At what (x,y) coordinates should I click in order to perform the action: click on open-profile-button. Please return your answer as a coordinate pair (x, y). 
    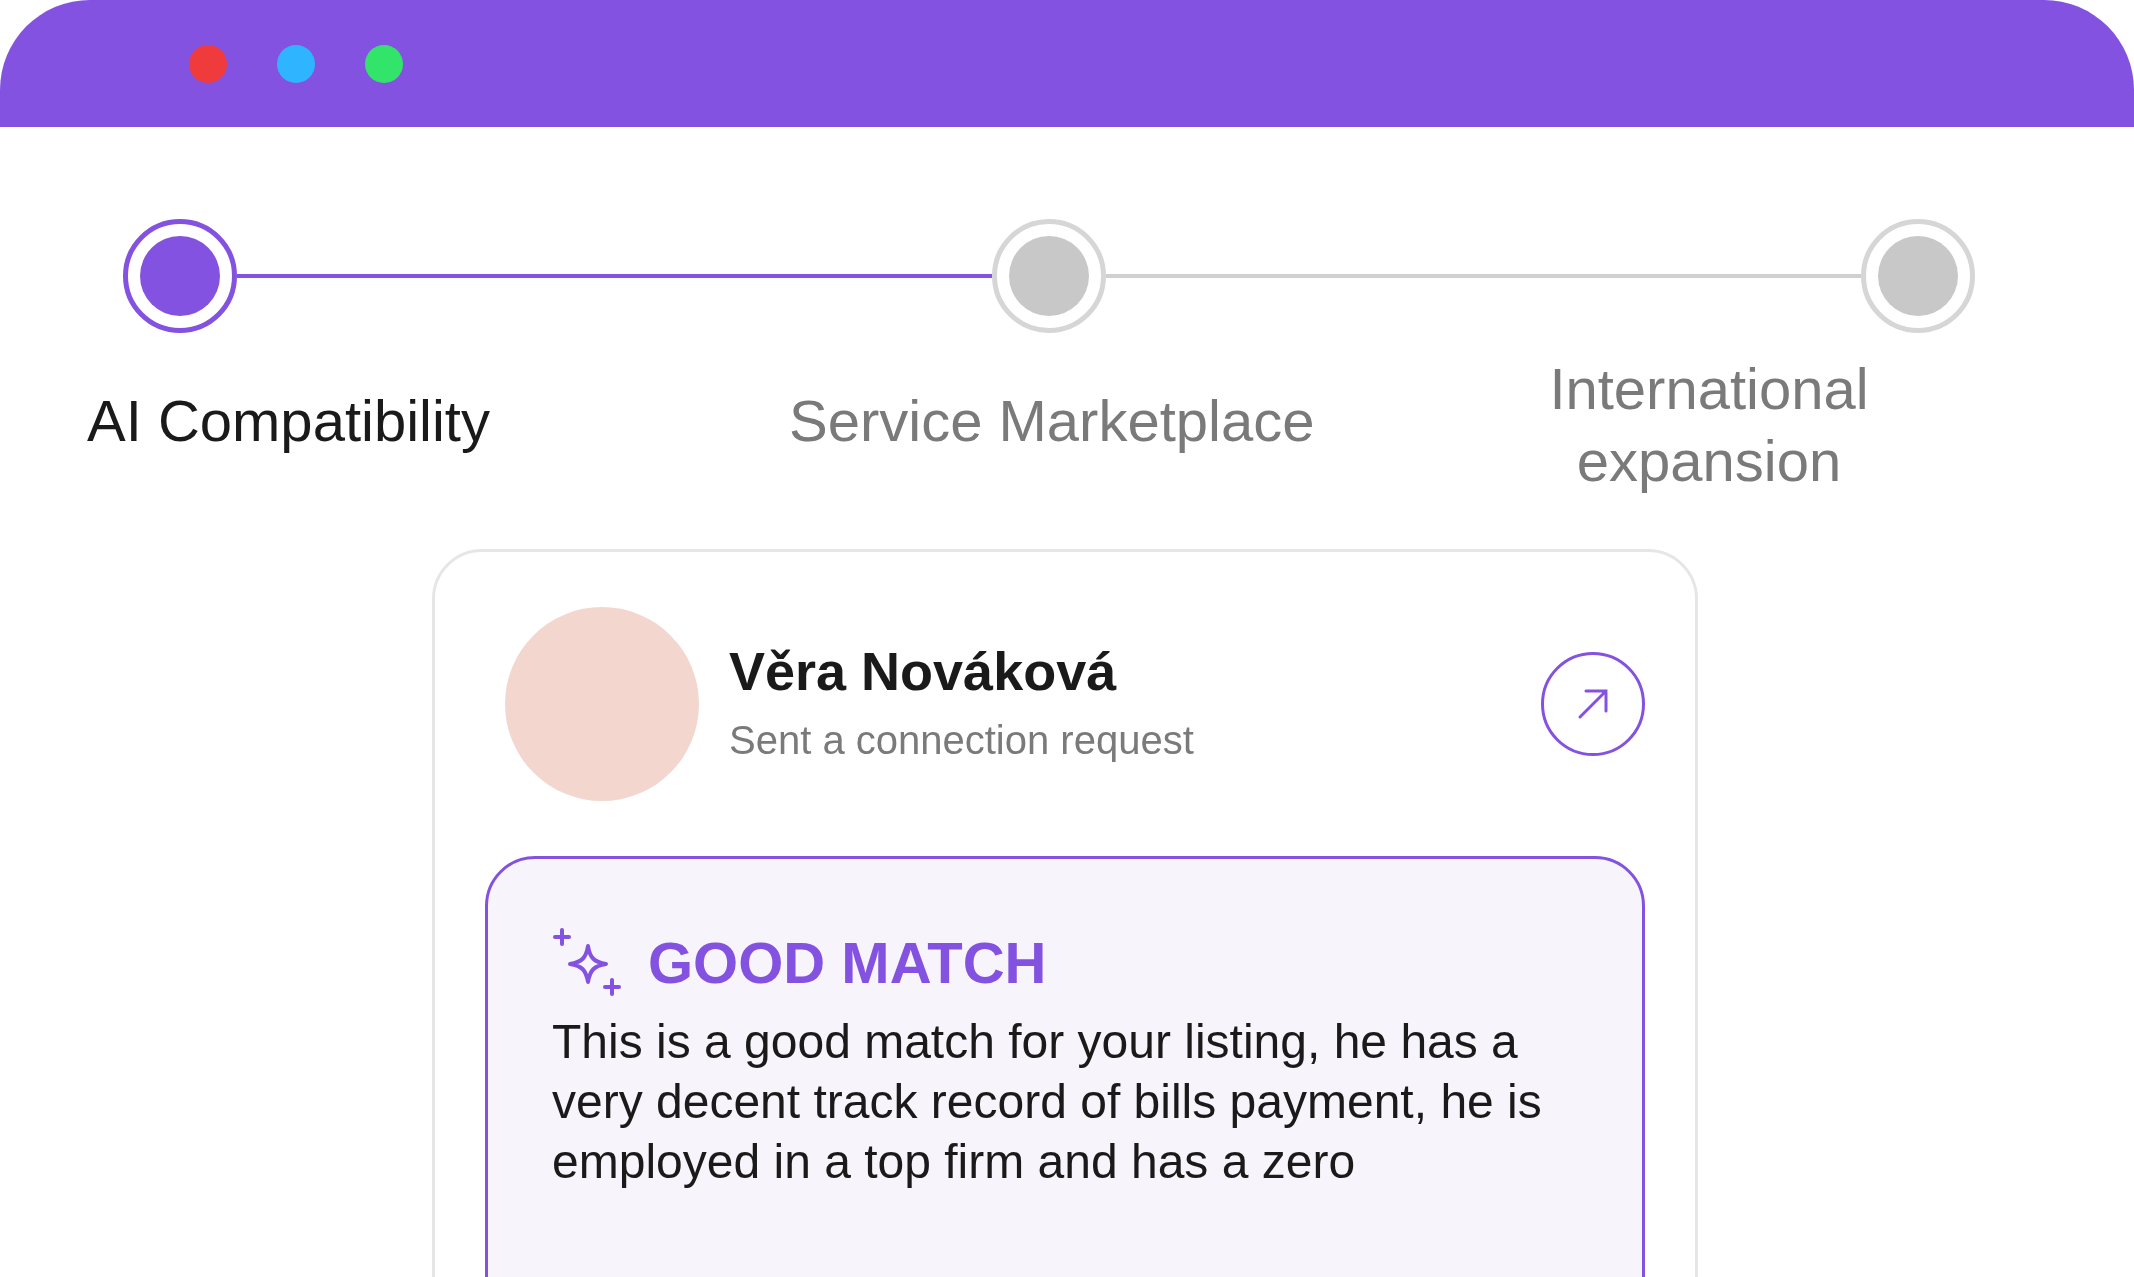
    Looking at the image, I should click on (1593, 704).